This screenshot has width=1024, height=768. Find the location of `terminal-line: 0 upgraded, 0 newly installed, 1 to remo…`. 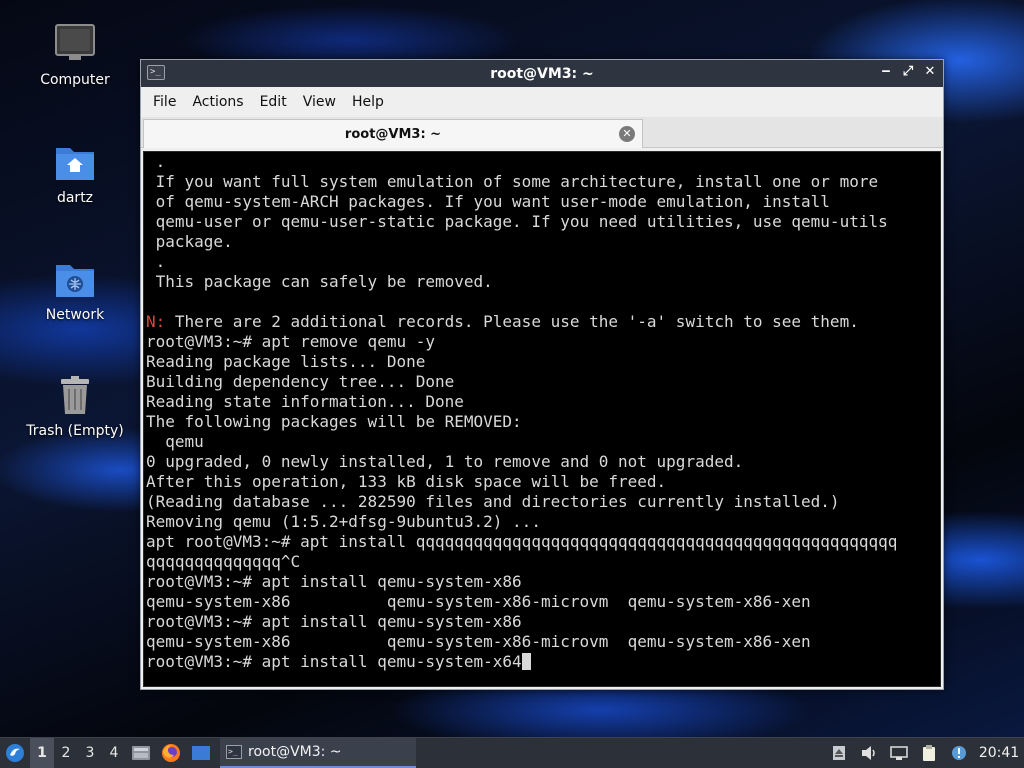

terminal-line: 0 upgraded, 0 newly installed, 1 to remo… is located at coordinates (445, 461).